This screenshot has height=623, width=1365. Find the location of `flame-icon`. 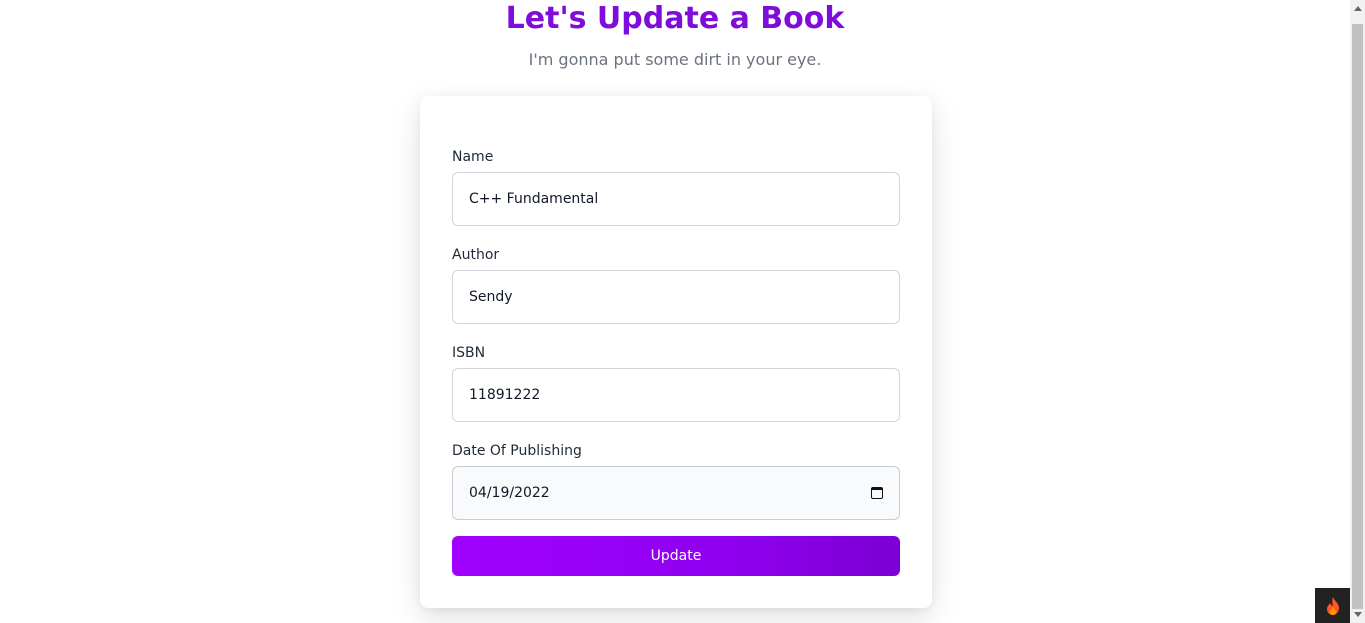

flame-icon is located at coordinates (1332, 605).